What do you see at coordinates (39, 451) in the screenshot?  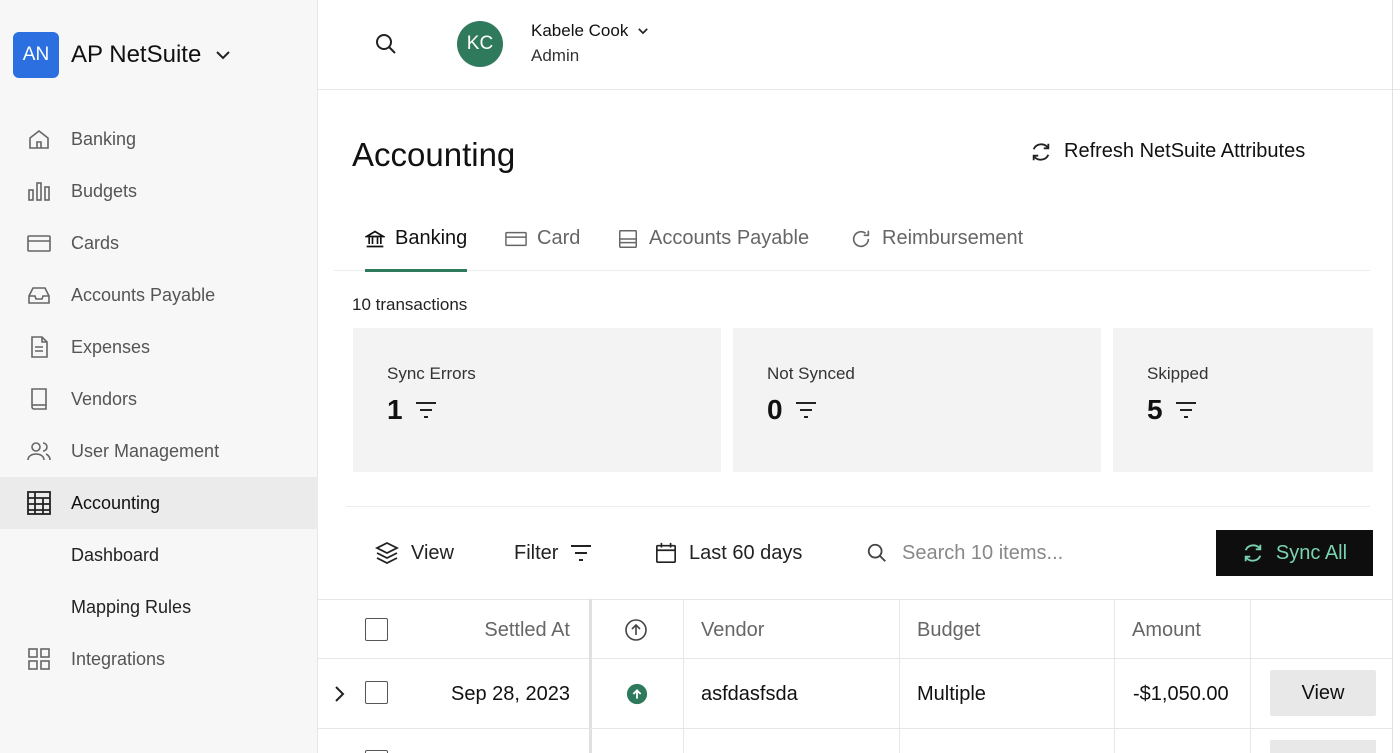 I see `users-icon` at bounding box center [39, 451].